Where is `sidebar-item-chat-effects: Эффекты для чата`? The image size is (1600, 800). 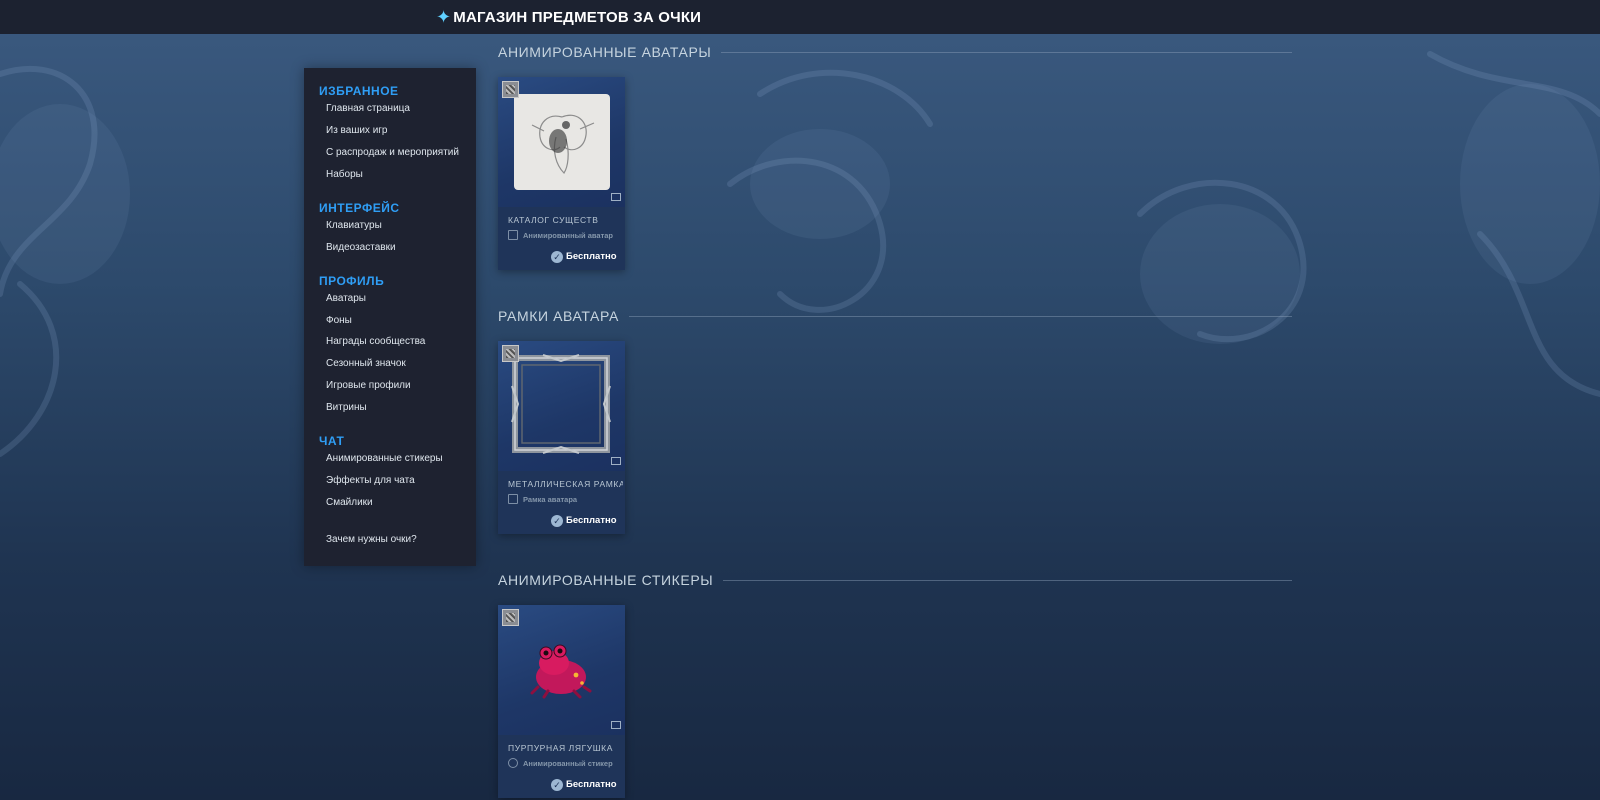
sidebar-item-chat-effects: Эффекты для чата is located at coordinates (370, 480).